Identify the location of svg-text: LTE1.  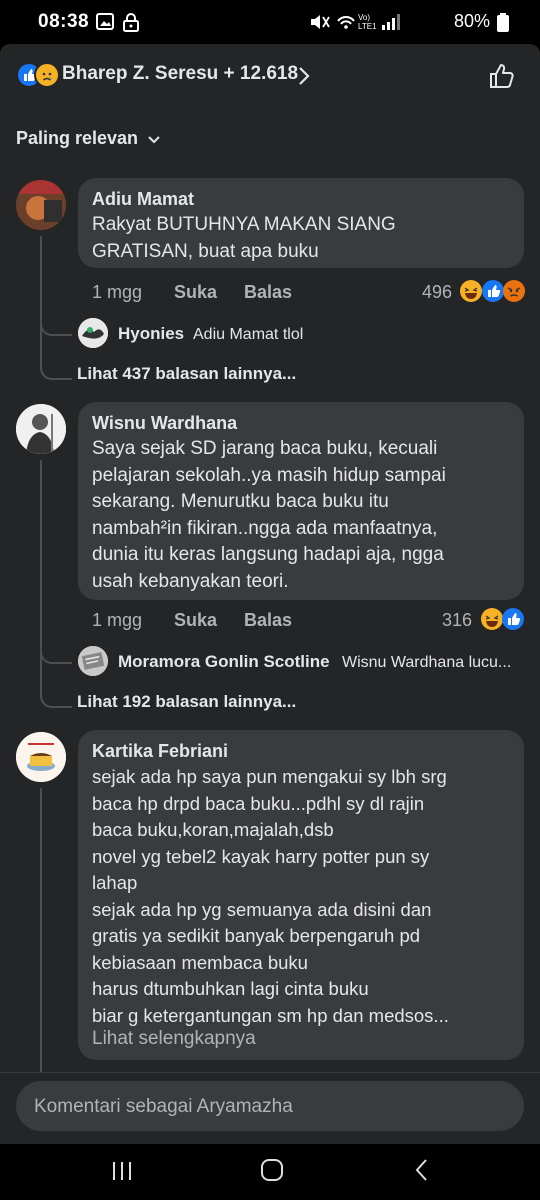
(367, 26).